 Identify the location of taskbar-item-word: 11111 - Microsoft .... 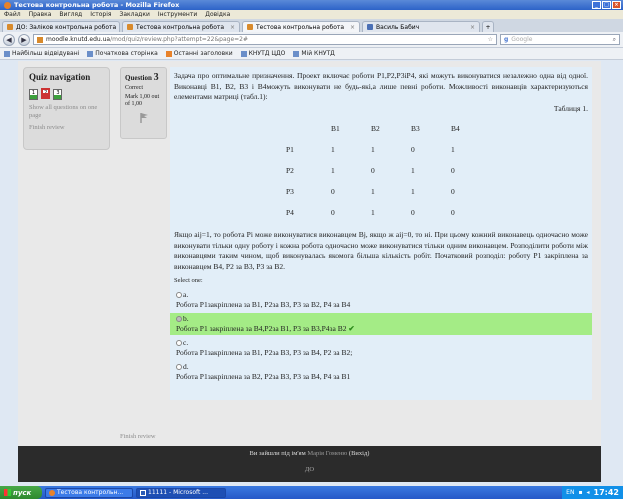
(181, 492).